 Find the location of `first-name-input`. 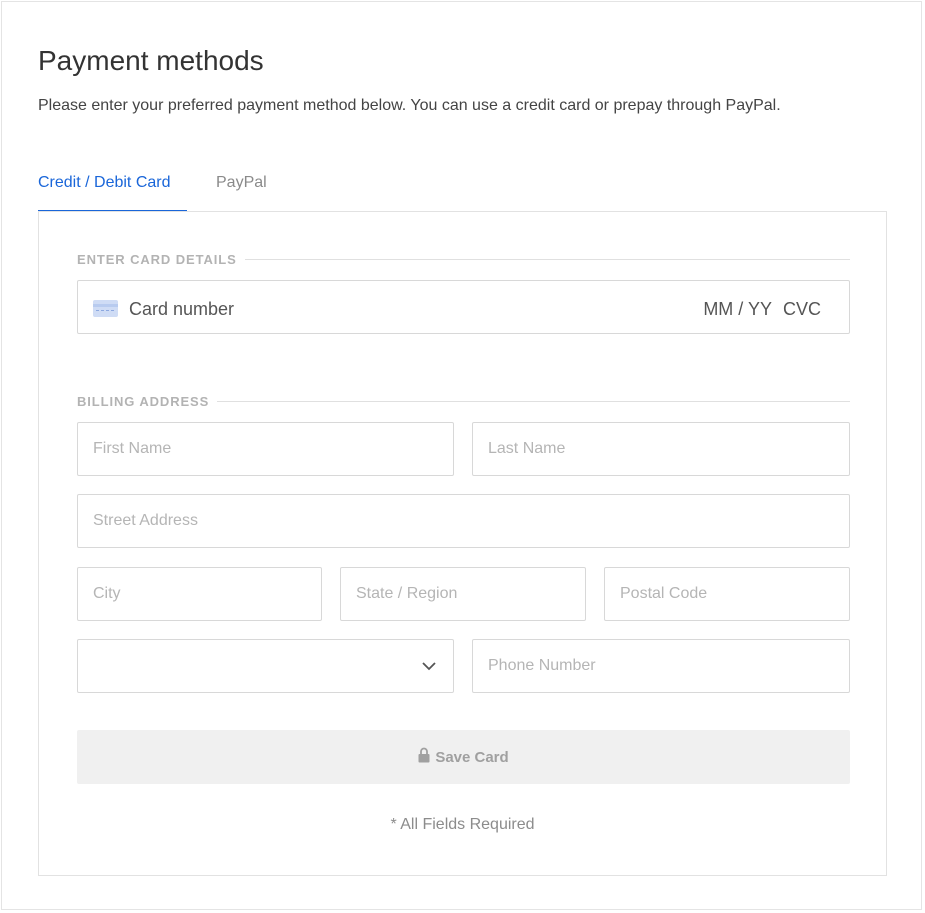

first-name-input is located at coordinates (265, 449).